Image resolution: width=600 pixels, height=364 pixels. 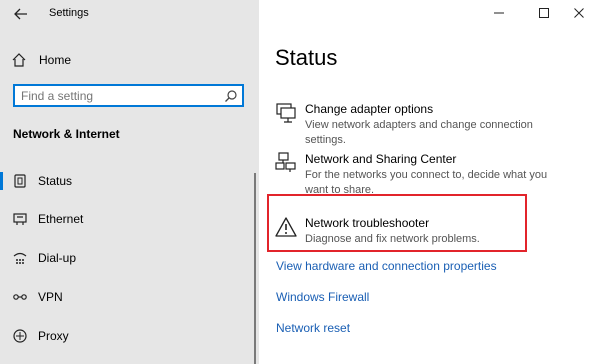 I want to click on sidebar-item-label: Ethernet, so click(x=61, y=219).